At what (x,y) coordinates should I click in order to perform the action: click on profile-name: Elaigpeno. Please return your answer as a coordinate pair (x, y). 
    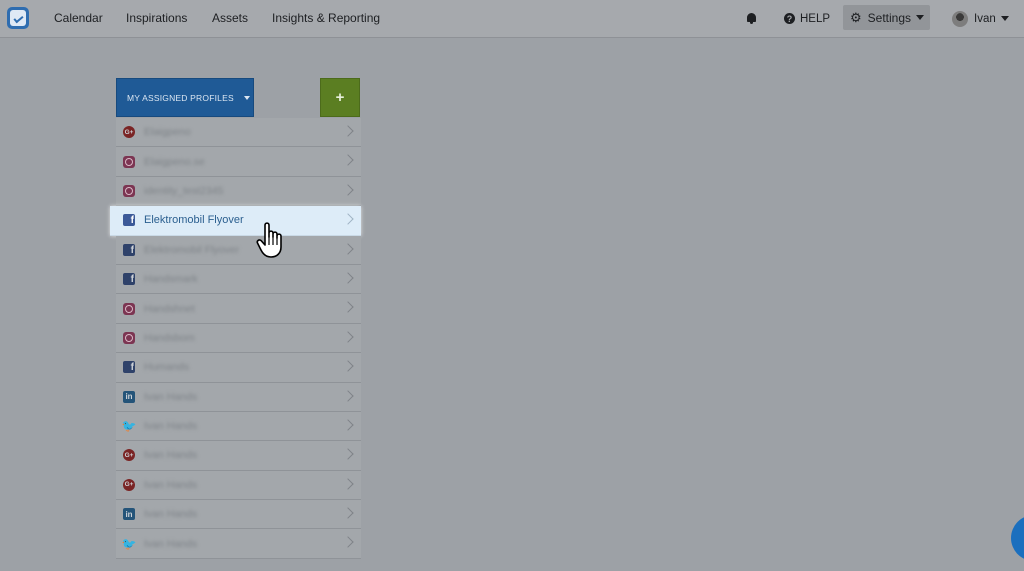
    Looking at the image, I should click on (167, 132).